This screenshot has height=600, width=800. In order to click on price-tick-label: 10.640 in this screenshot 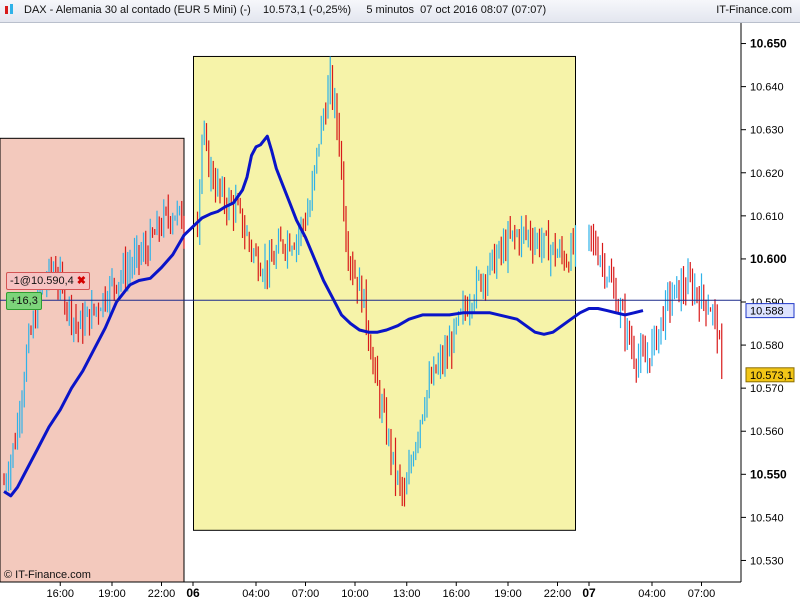, I will do `click(767, 88)`.